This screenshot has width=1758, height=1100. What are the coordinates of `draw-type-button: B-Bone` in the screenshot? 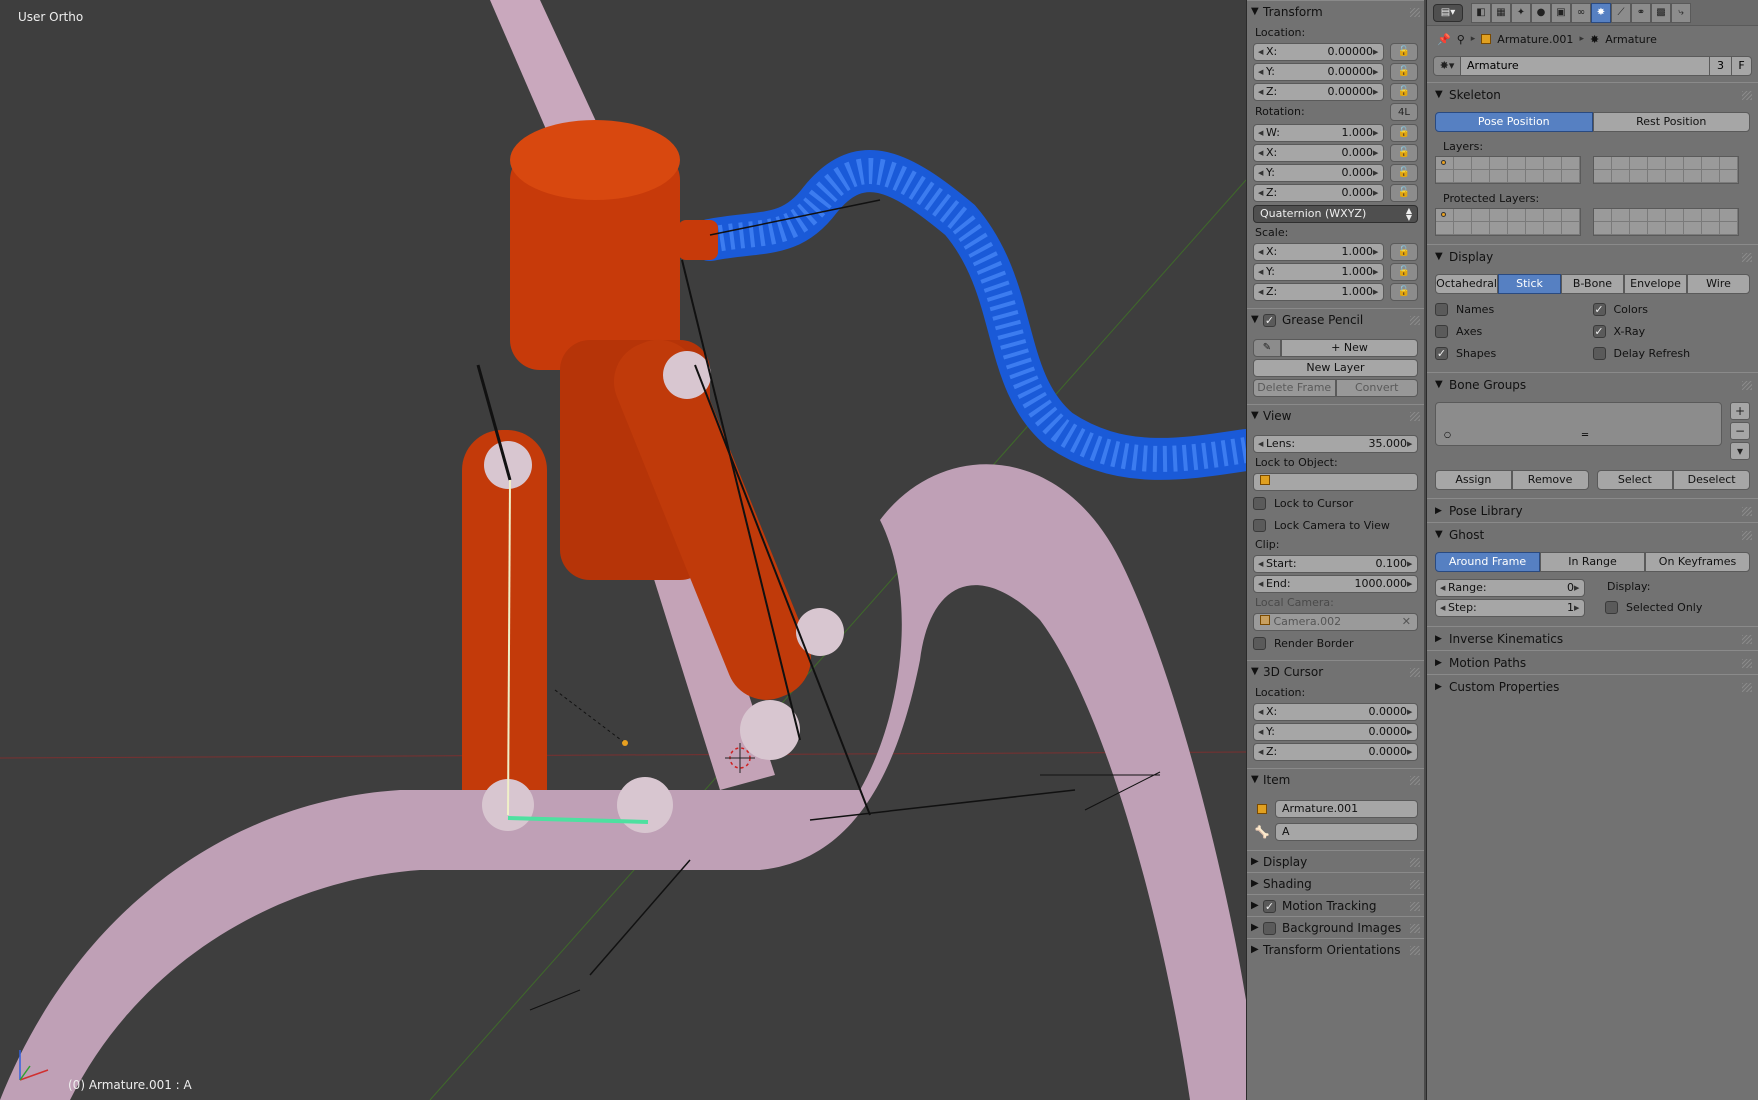 It's located at (1592, 284).